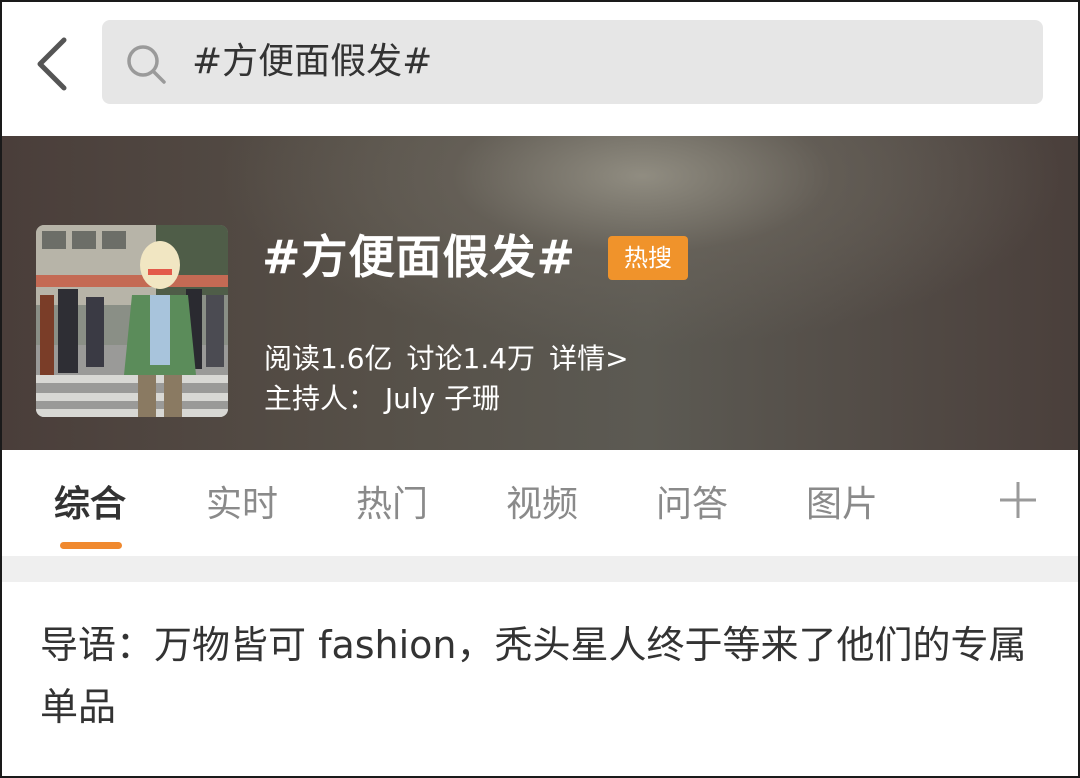 Image resolution: width=1080 pixels, height=778 pixels. What do you see at coordinates (312, 61) in the screenshot?
I see `search-query: #方便面假发#` at bounding box center [312, 61].